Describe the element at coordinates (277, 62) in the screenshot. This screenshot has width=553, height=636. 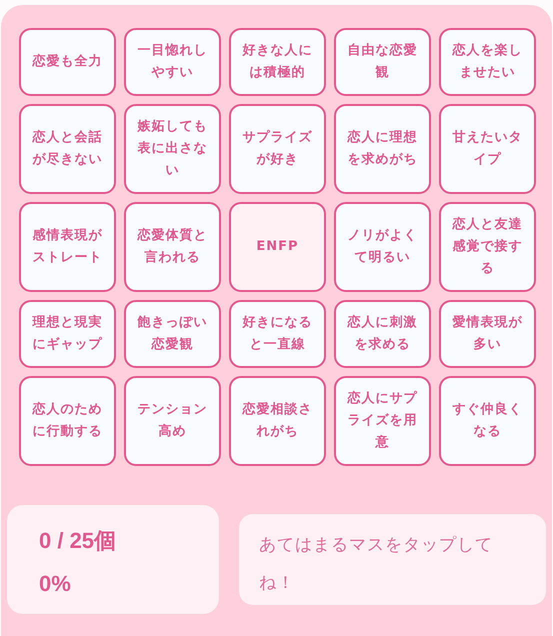
I see `bingo-cell: 好きな人には積極的` at that location.